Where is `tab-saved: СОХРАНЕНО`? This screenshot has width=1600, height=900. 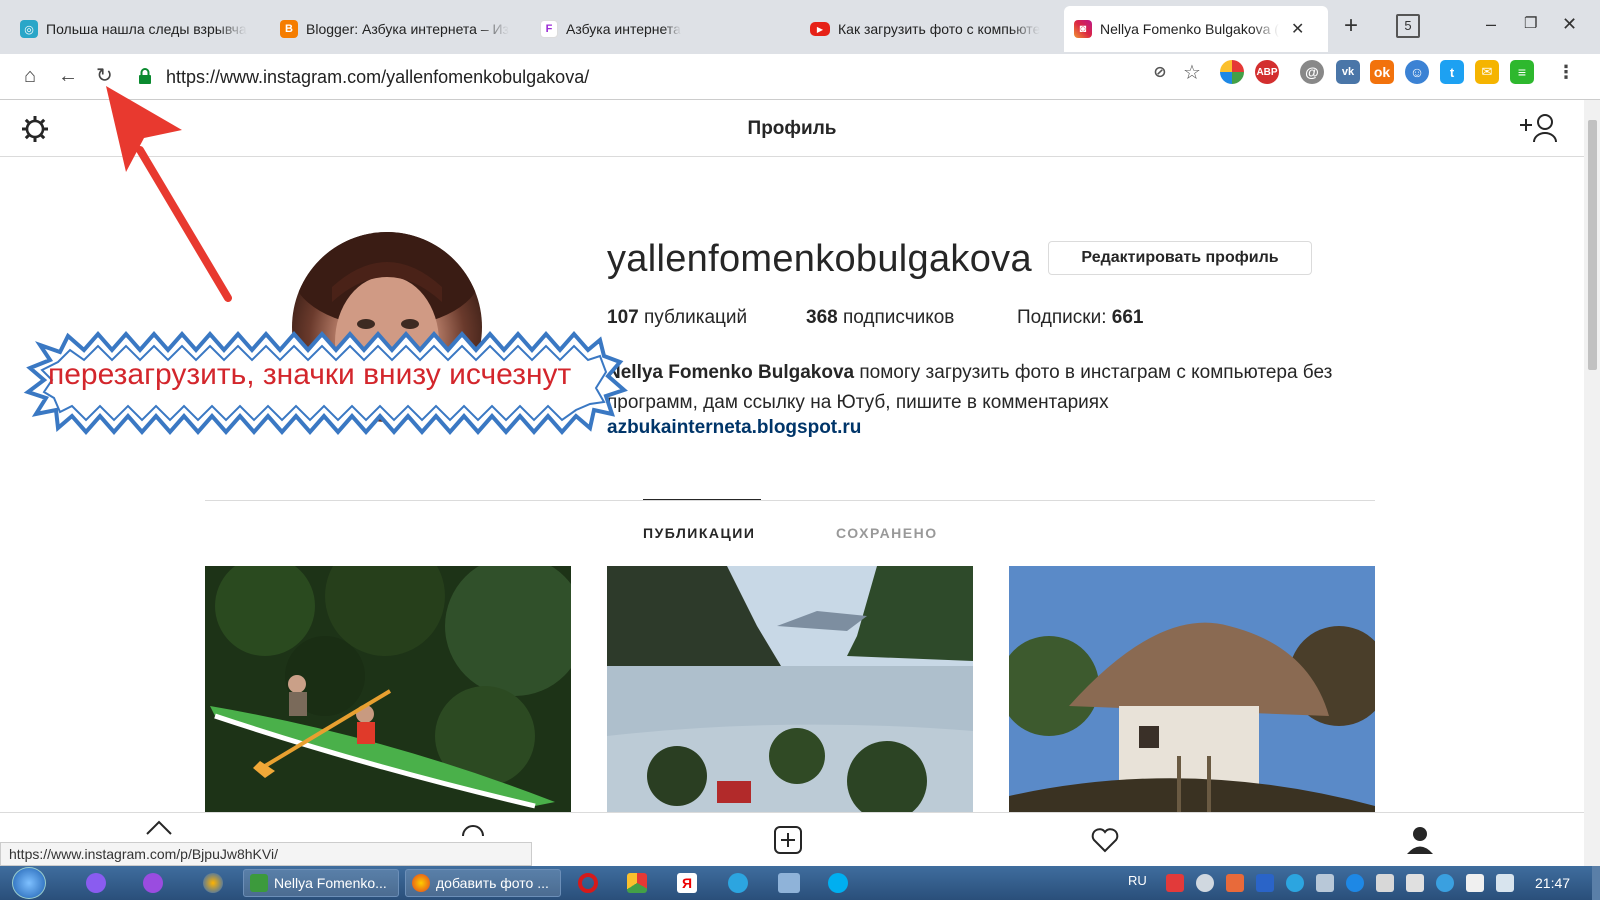 tab-saved: СОХРАНЕНО is located at coordinates (887, 533).